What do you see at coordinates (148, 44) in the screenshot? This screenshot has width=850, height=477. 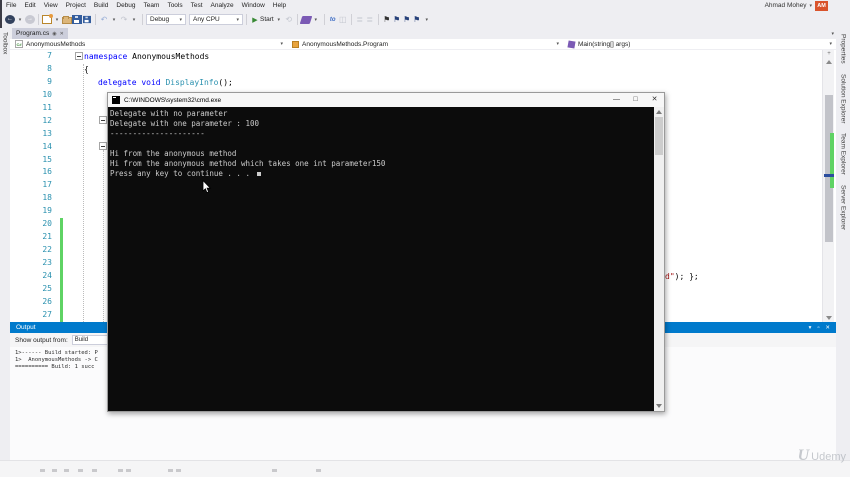 I see `project-dropdown: C# AnonymousMethods ▾` at bounding box center [148, 44].